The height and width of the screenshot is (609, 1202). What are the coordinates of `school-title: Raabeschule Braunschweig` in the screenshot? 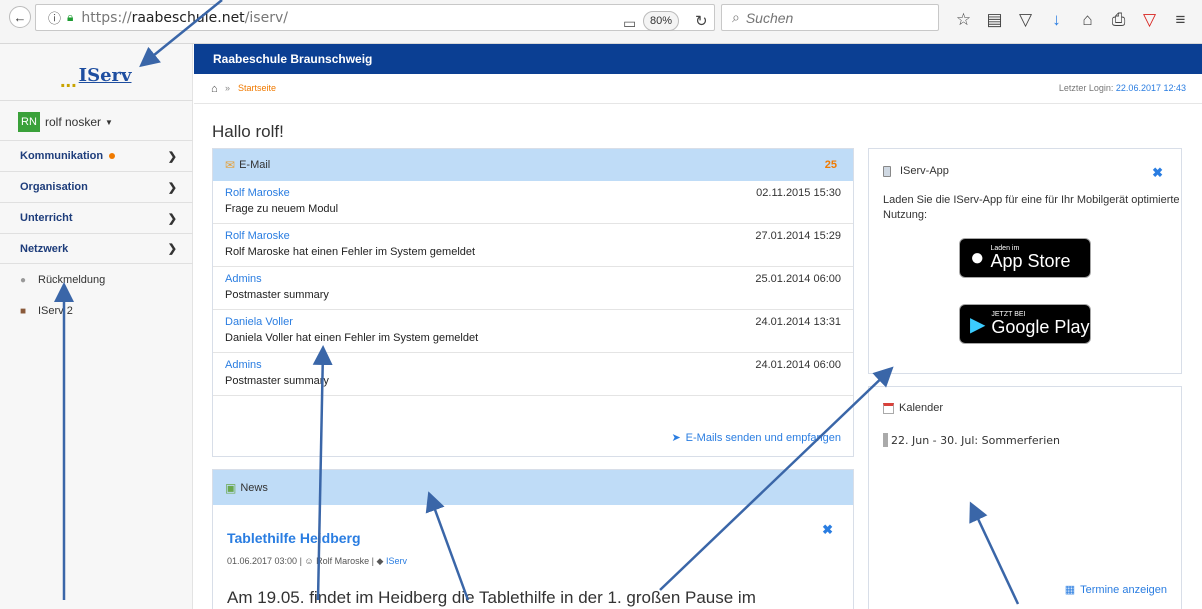 It's located at (292, 59).